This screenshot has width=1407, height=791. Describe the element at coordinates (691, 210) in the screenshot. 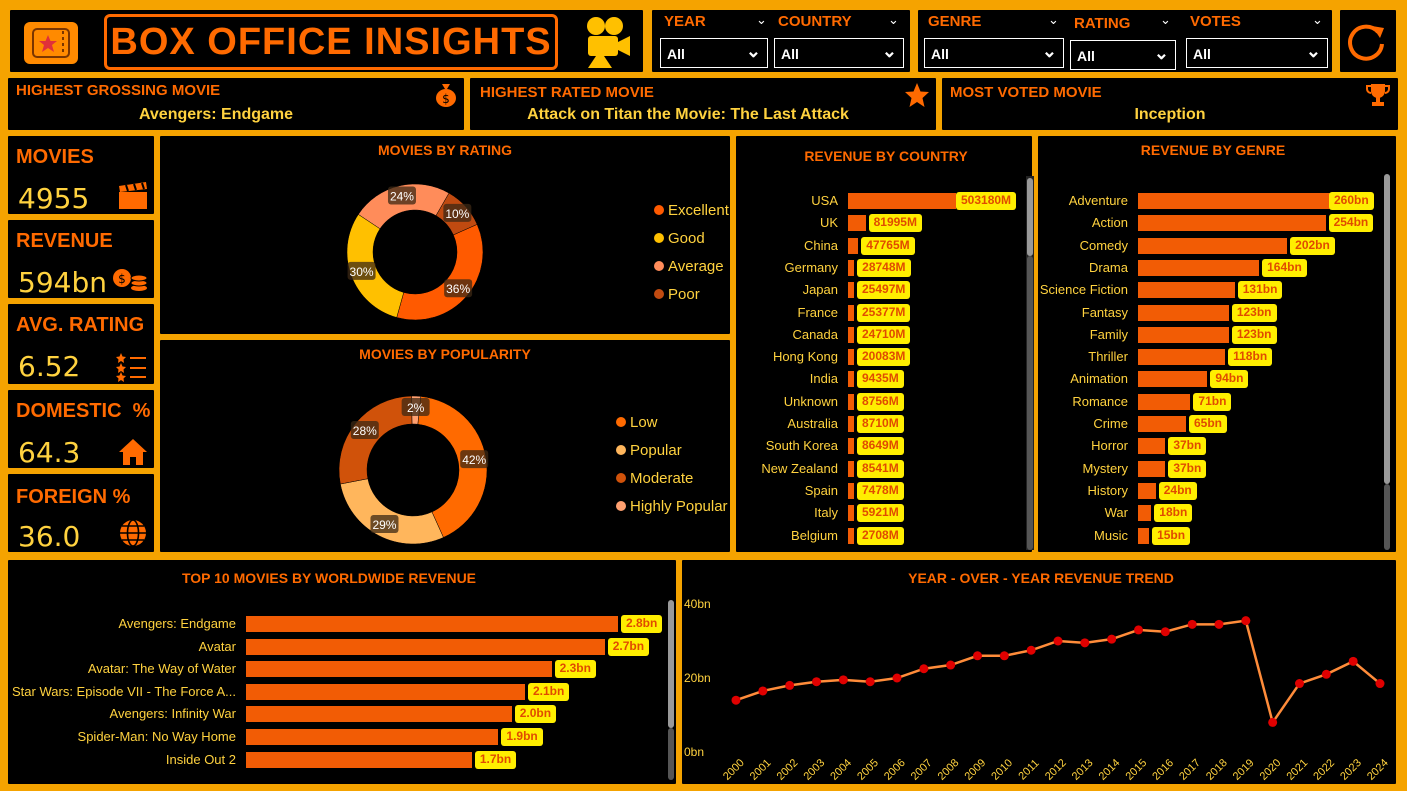

I see `legend-item-excellent: Excellent` at that location.